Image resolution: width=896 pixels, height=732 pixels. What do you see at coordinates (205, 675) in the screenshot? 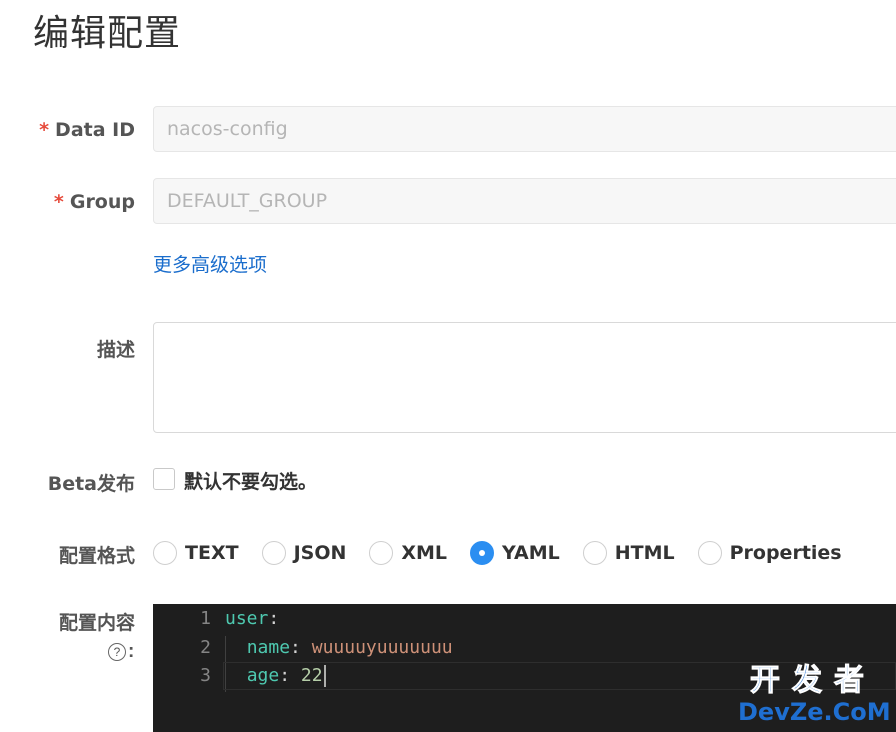
I see `line-number: 3` at bounding box center [205, 675].